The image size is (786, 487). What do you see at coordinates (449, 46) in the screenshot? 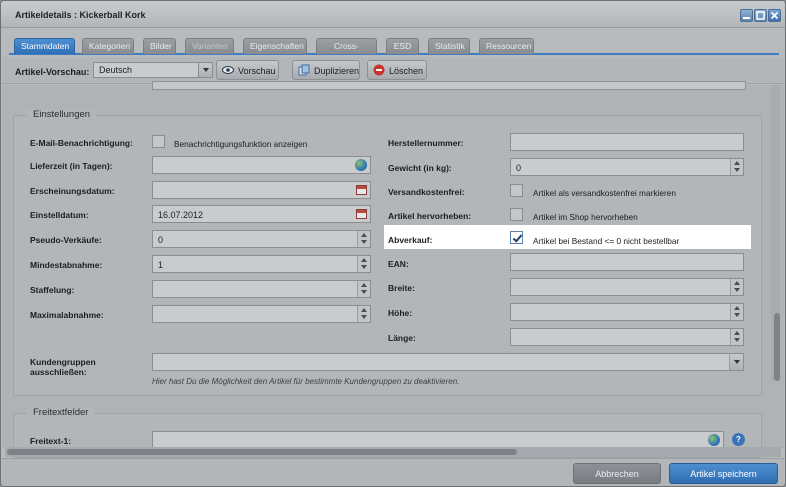
I see `tab-statistik: Statistik` at bounding box center [449, 46].